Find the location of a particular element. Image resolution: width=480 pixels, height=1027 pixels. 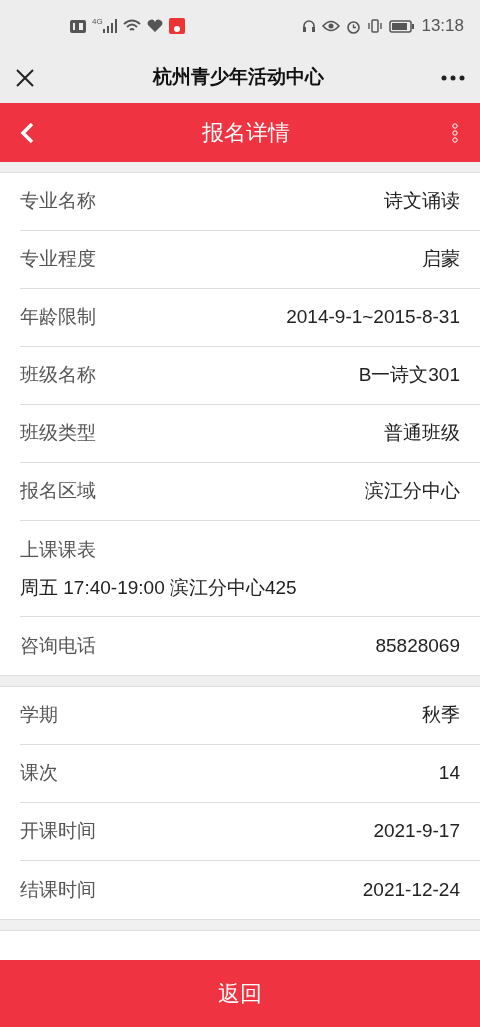

field-value: 普通班级 is located at coordinates (422, 433).